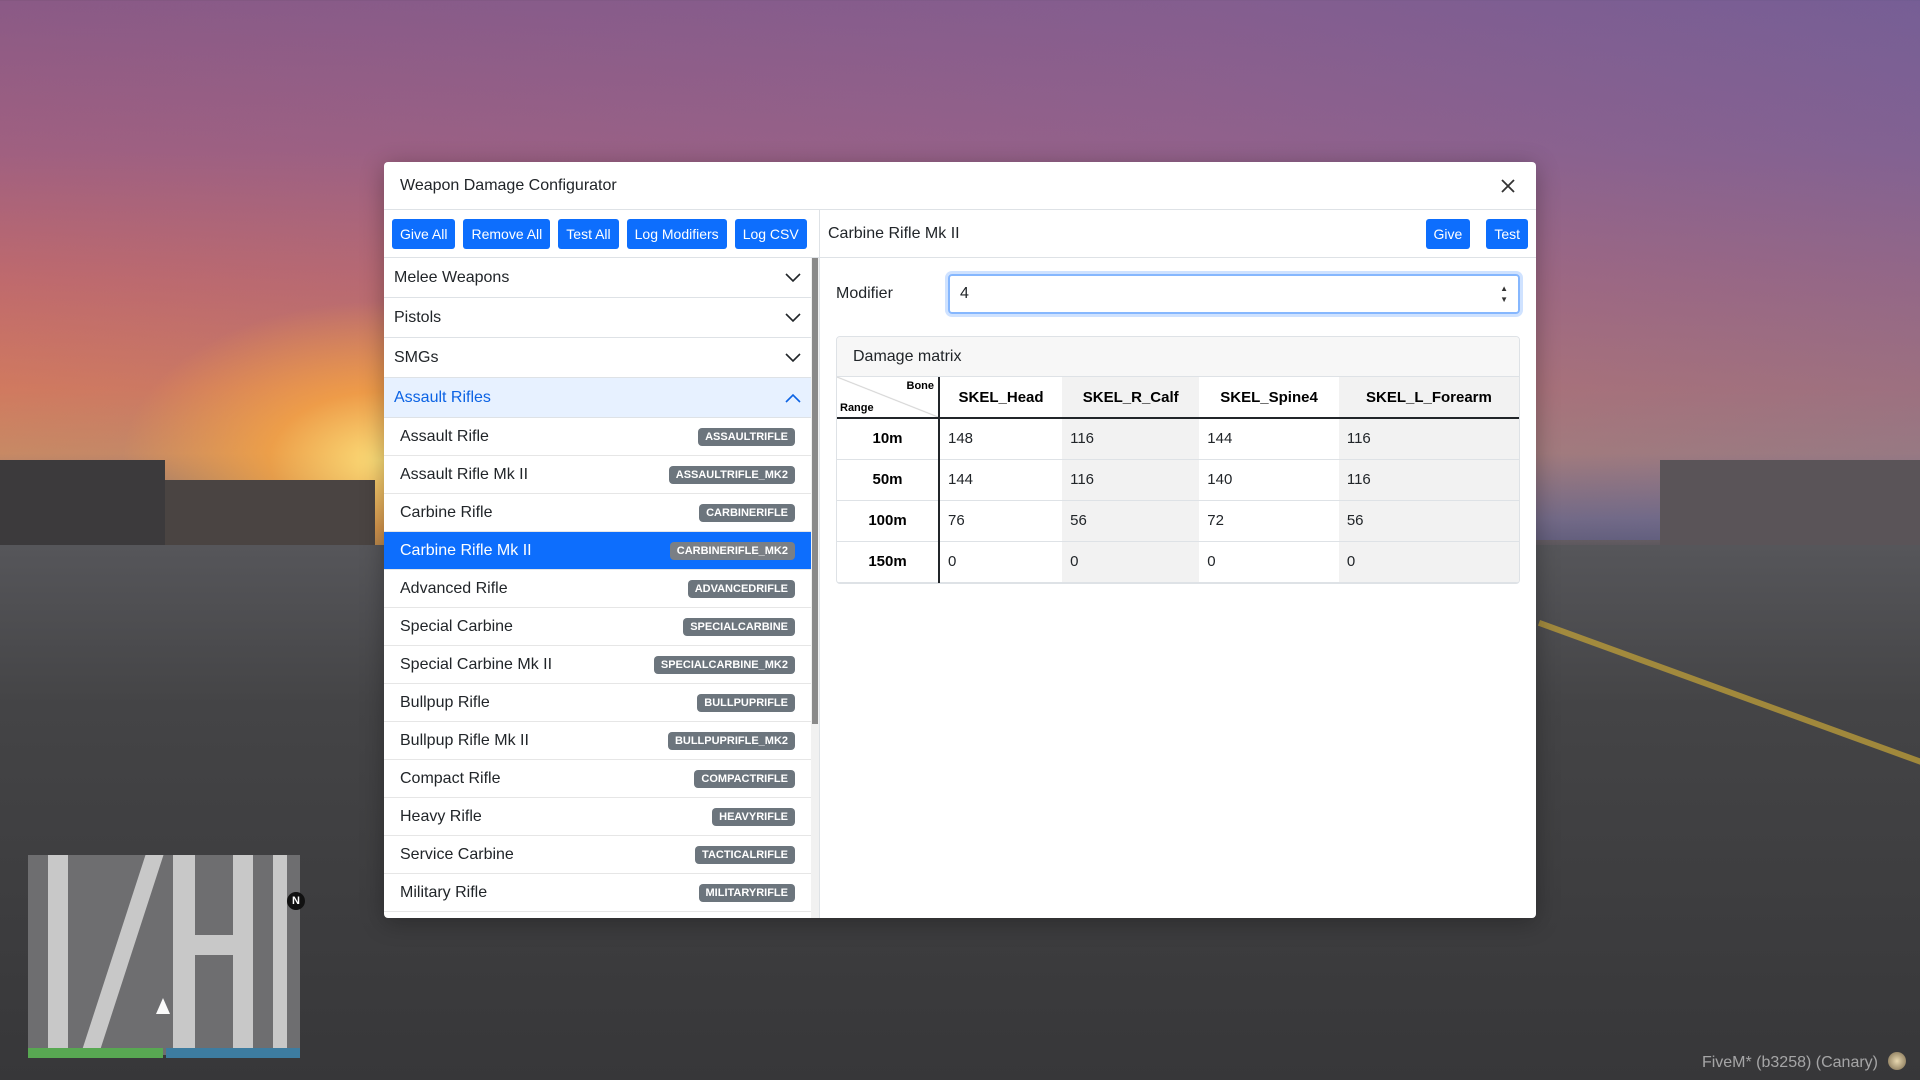 Image resolution: width=1920 pixels, height=1080 pixels. I want to click on test-button: Test, so click(1507, 233).